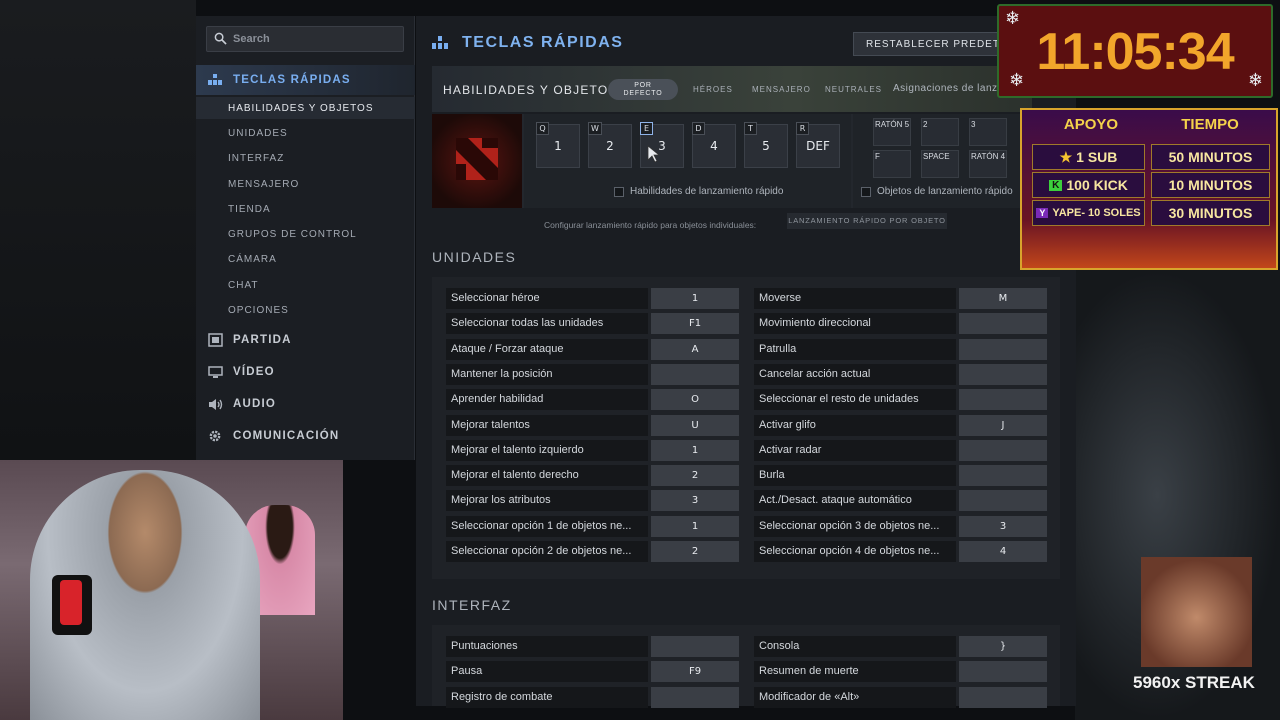 The image size is (1280, 720). I want to click on ability-key-q: Q1, so click(558, 145).